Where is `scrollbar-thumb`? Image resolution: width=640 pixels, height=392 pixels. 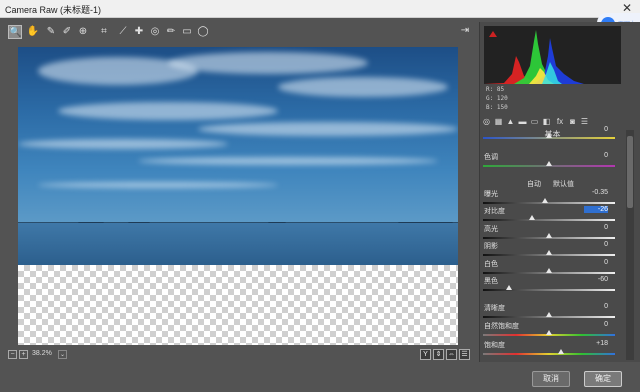 scrollbar-thumb is located at coordinates (630, 172).